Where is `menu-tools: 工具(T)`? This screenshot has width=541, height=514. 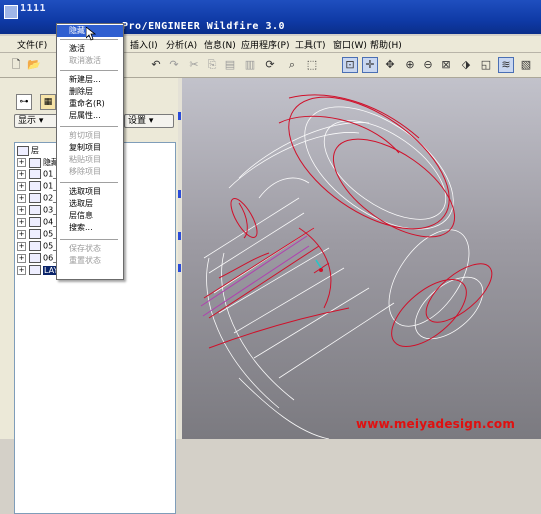
menu-tools: 工具(T) is located at coordinates (310, 44).